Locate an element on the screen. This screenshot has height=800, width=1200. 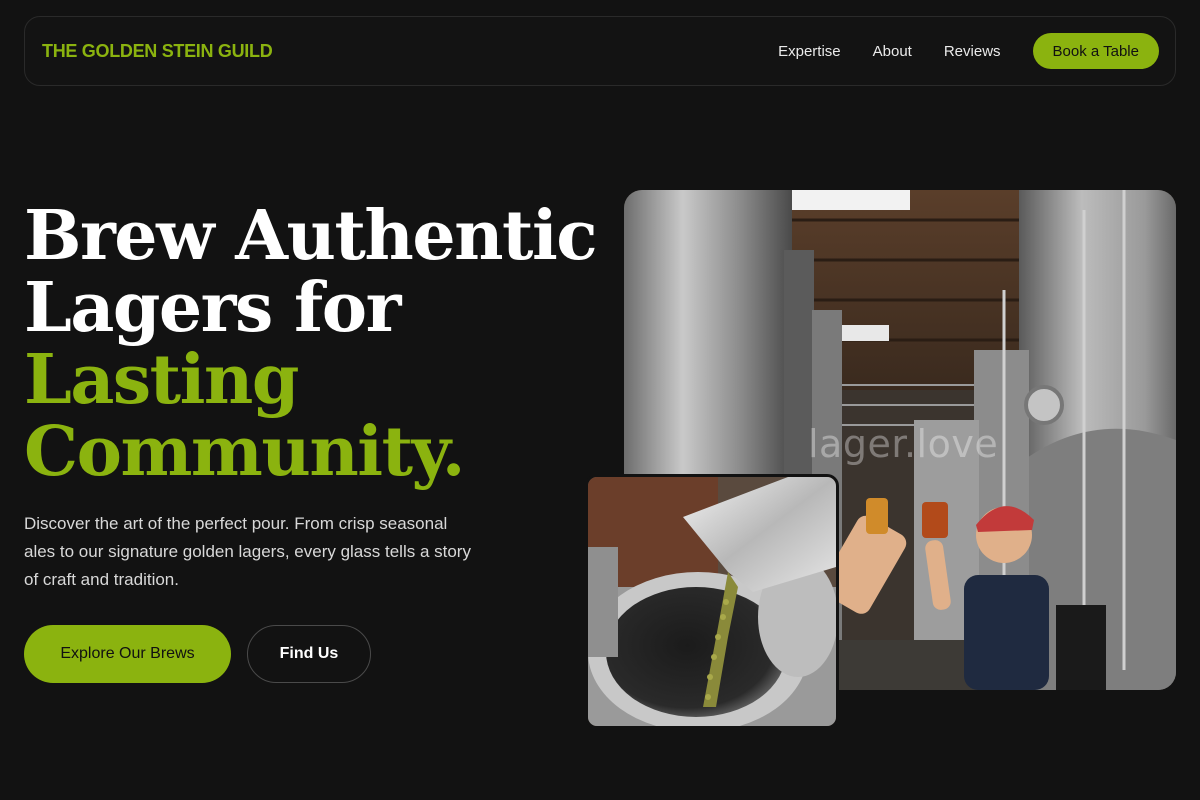
headline-line-1: Brew Authentic is located at coordinates (311, 236).